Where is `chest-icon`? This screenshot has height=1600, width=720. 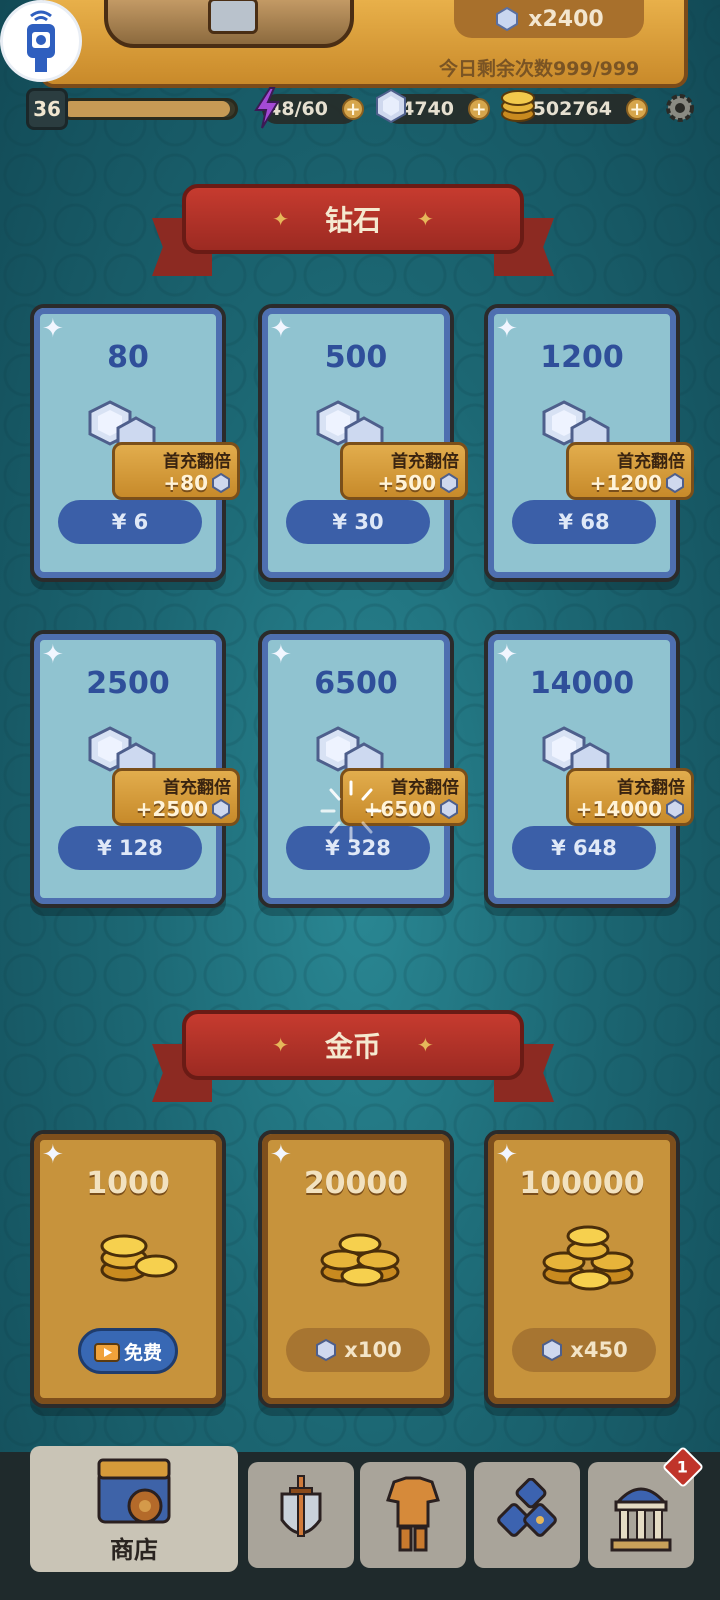 chest-icon is located at coordinates (229, 24).